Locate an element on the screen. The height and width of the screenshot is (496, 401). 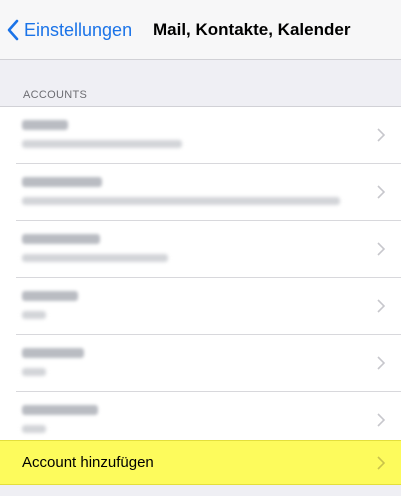
back-button-label: Einstellungen is located at coordinates (78, 29).